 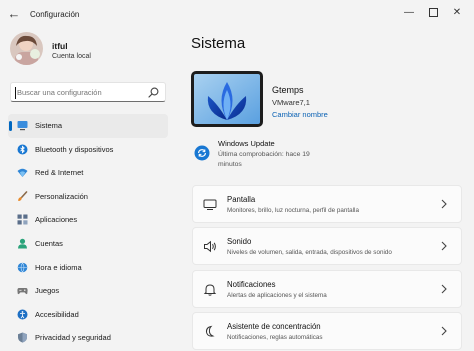 What do you see at coordinates (274, 326) in the screenshot?
I see `card-title: Asistente de concentración` at bounding box center [274, 326].